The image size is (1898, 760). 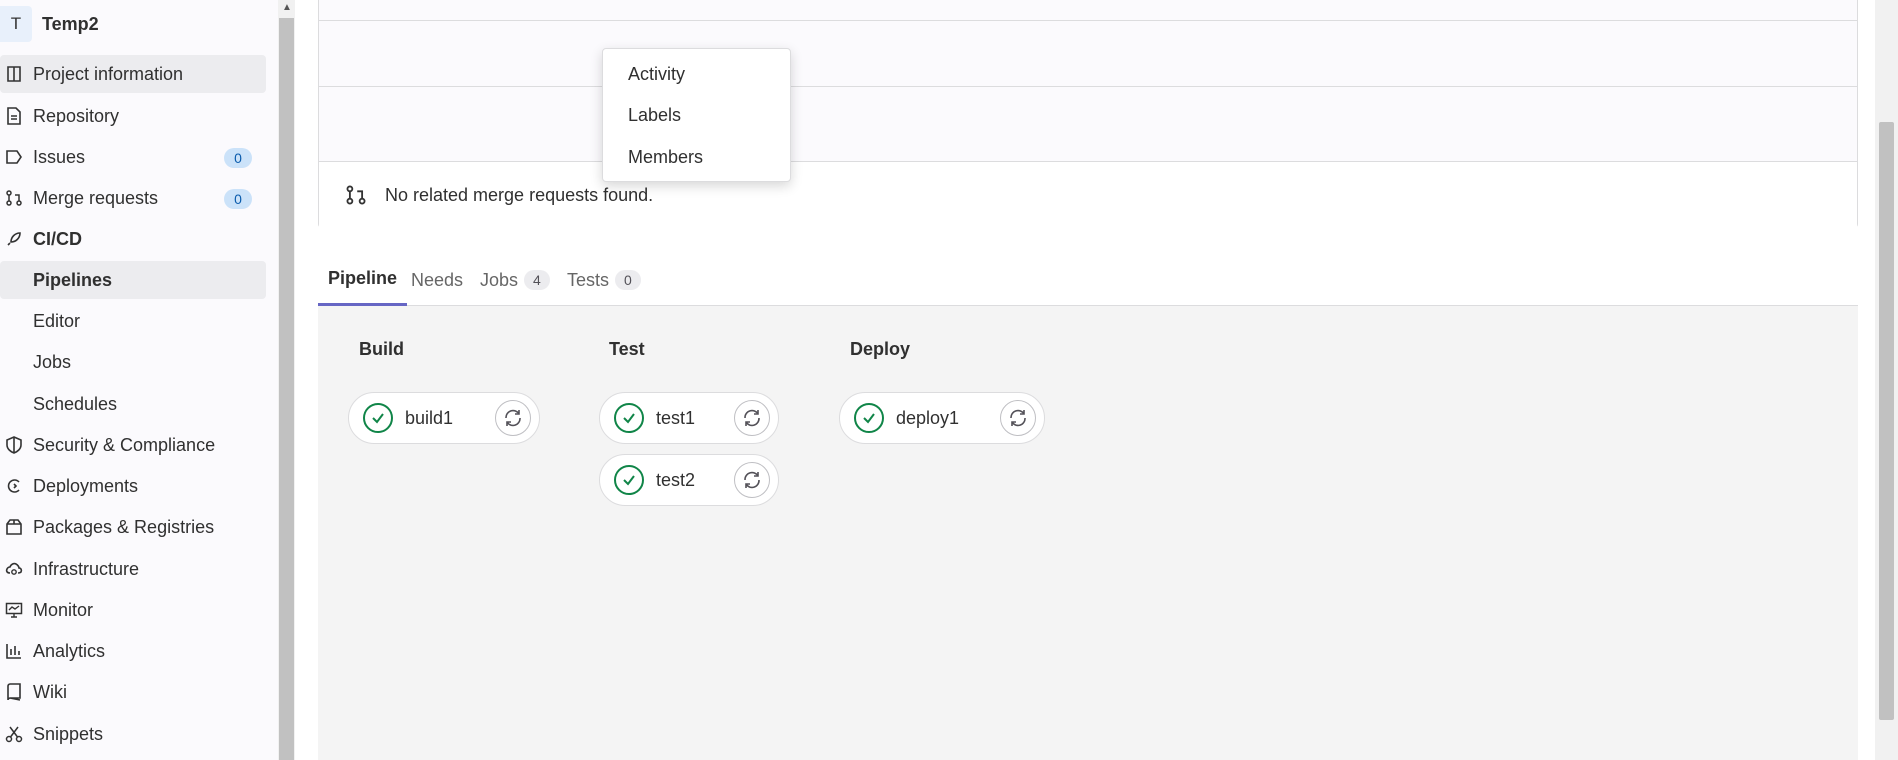 What do you see at coordinates (133, 610) in the screenshot?
I see `sidebar-item-monitor: Monitor` at bounding box center [133, 610].